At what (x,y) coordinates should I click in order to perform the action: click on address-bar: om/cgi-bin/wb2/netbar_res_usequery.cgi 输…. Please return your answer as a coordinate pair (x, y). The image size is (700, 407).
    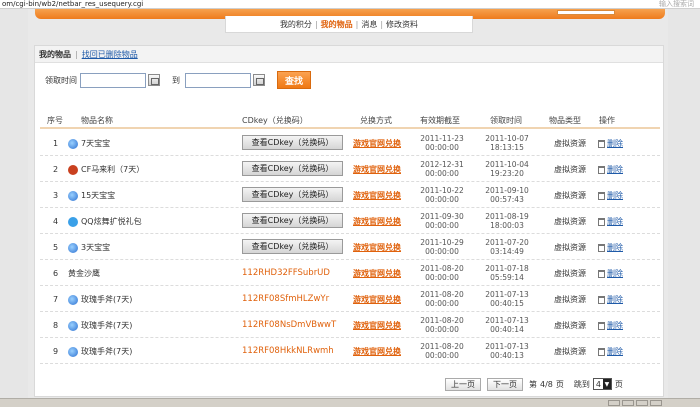
    Looking at the image, I should click on (350, 4).